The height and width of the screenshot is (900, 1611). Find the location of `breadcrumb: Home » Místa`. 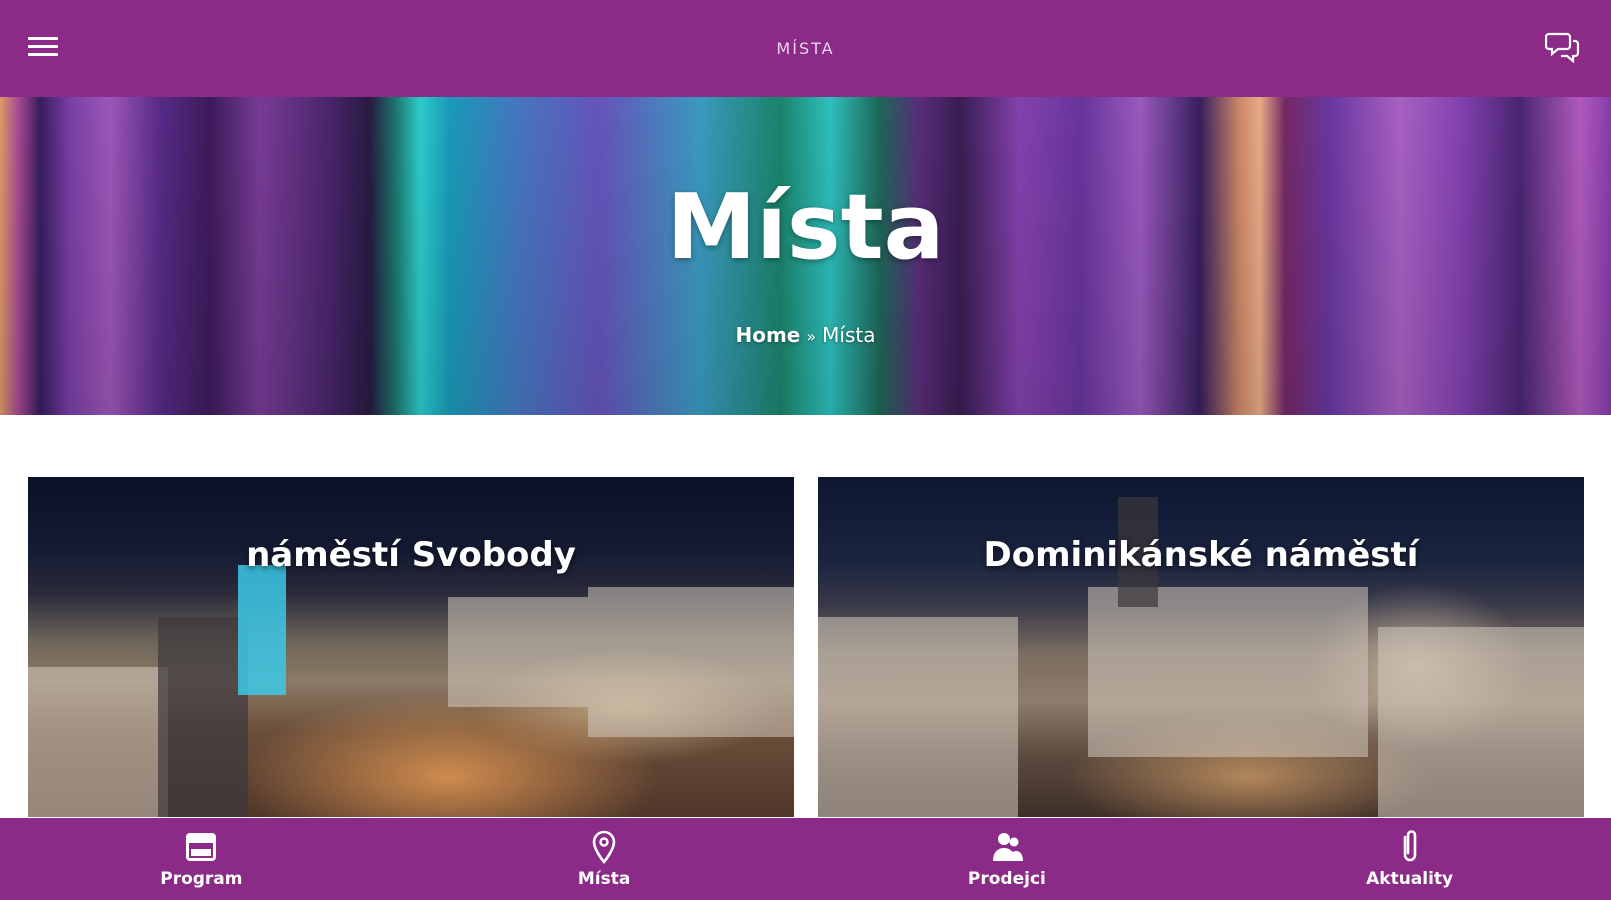

breadcrumb: Home » Místa is located at coordinates (805, 335).